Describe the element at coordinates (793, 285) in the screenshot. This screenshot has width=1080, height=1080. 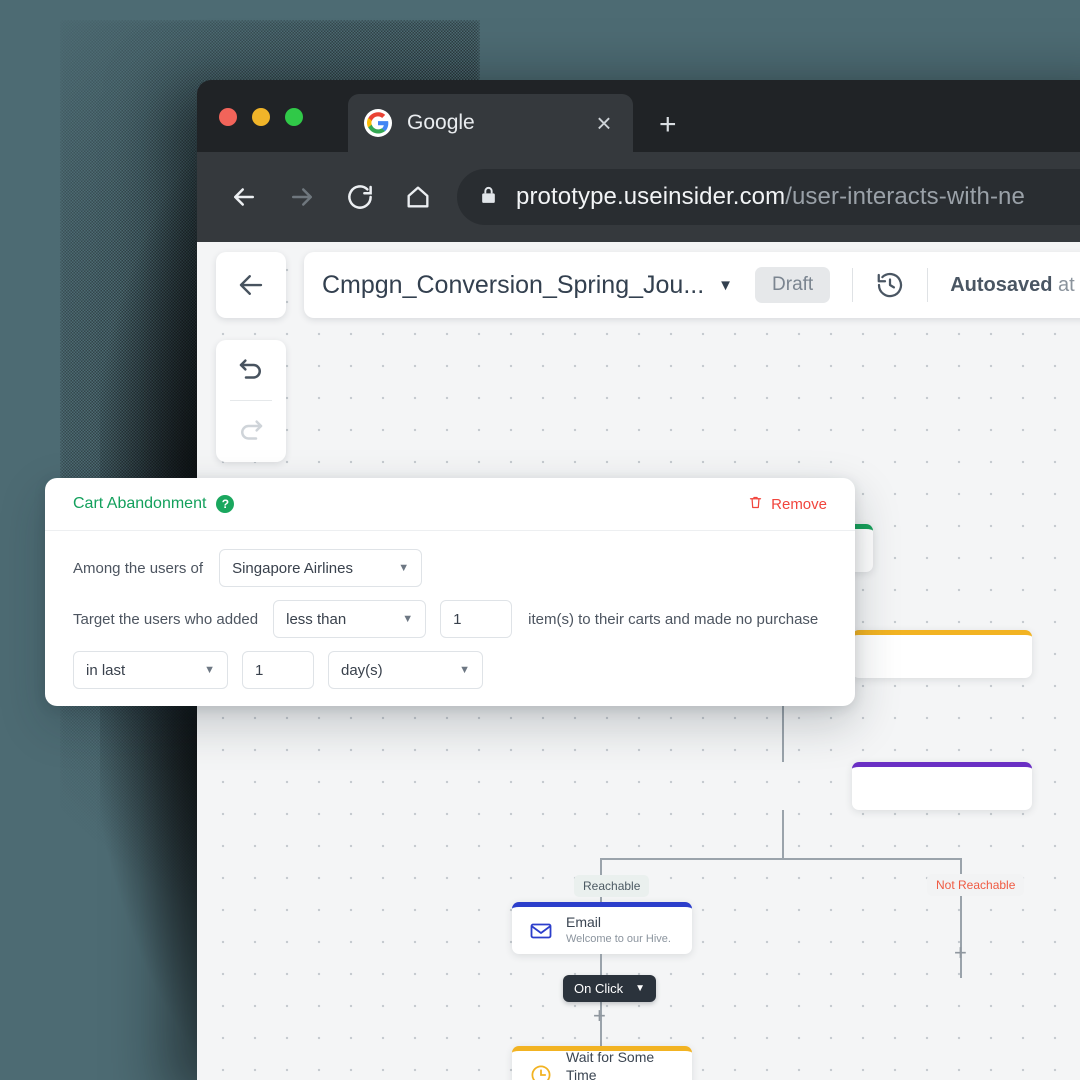
I see `status-badge: Draft` at that location.